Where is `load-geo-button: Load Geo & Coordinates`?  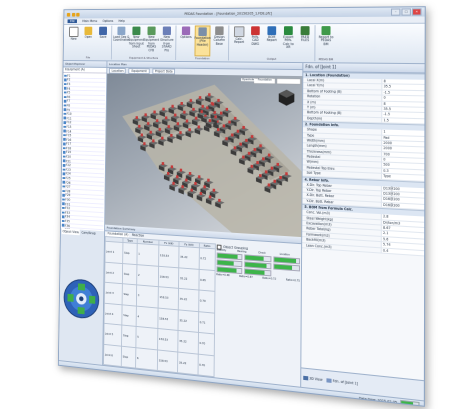
load-geo-button: Load Geo & Coordinates is located at coordinates (121, 41).